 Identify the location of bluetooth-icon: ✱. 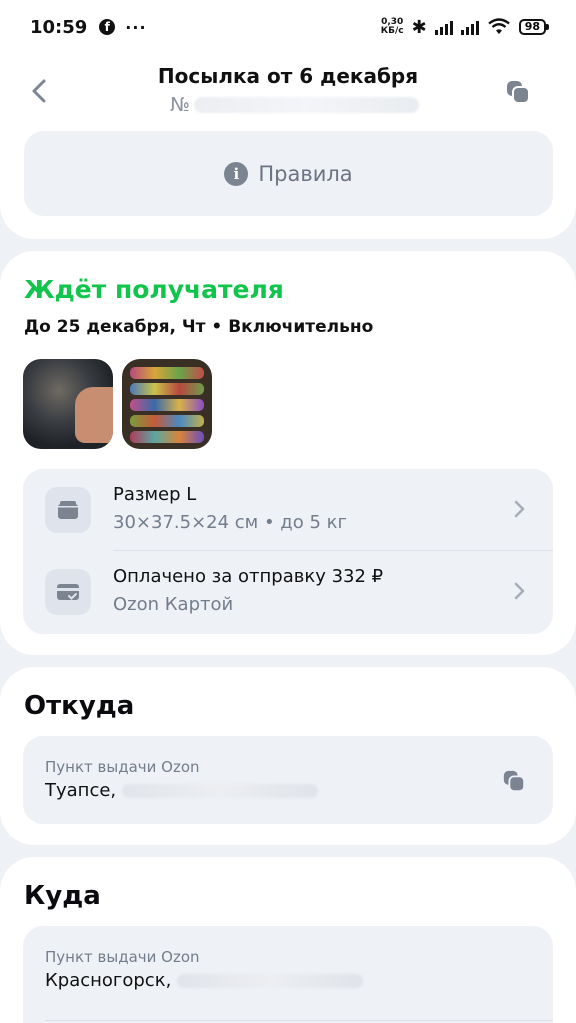
(419, 27).